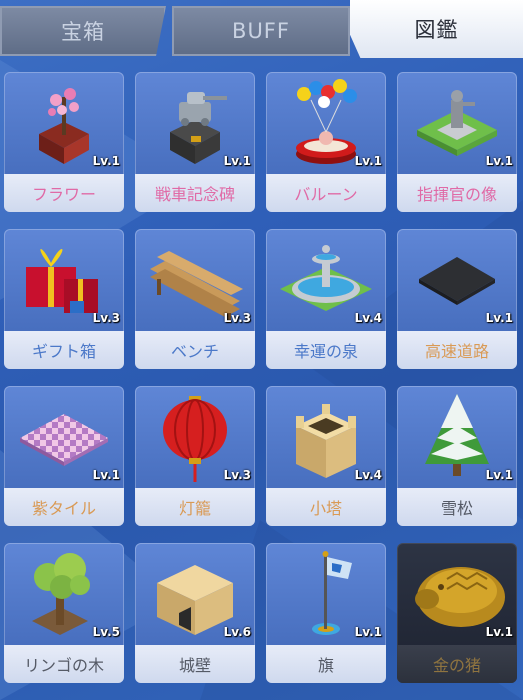 Image resolution: width=523 pixels, height=700 pixels. What do you see at coordinates (64, 507) in the screenshot?
I see `item-name: 紫タイル` at bounding box center [64, 507].